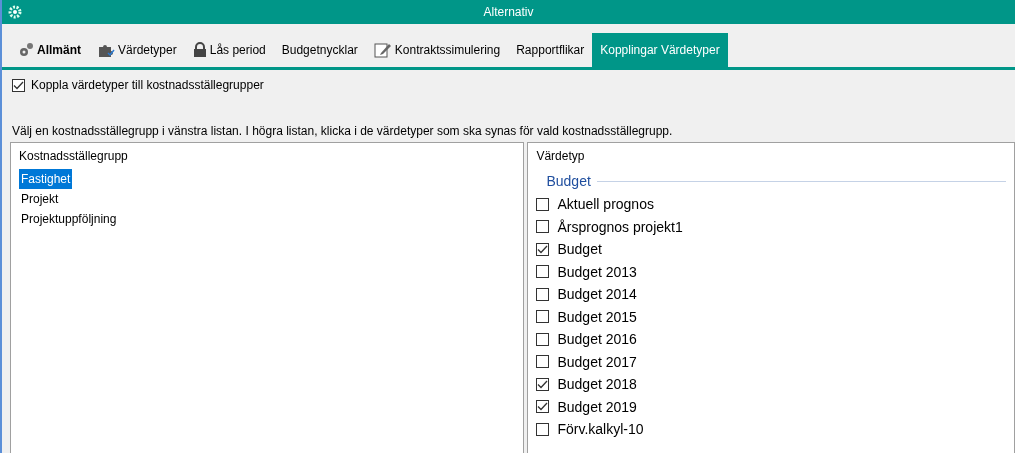 This screenshot has height=453, width=1015. Describe the element at coordinates (597, 361) in the screenshot. I see `checkbox-label: Budget 2017` at that location.